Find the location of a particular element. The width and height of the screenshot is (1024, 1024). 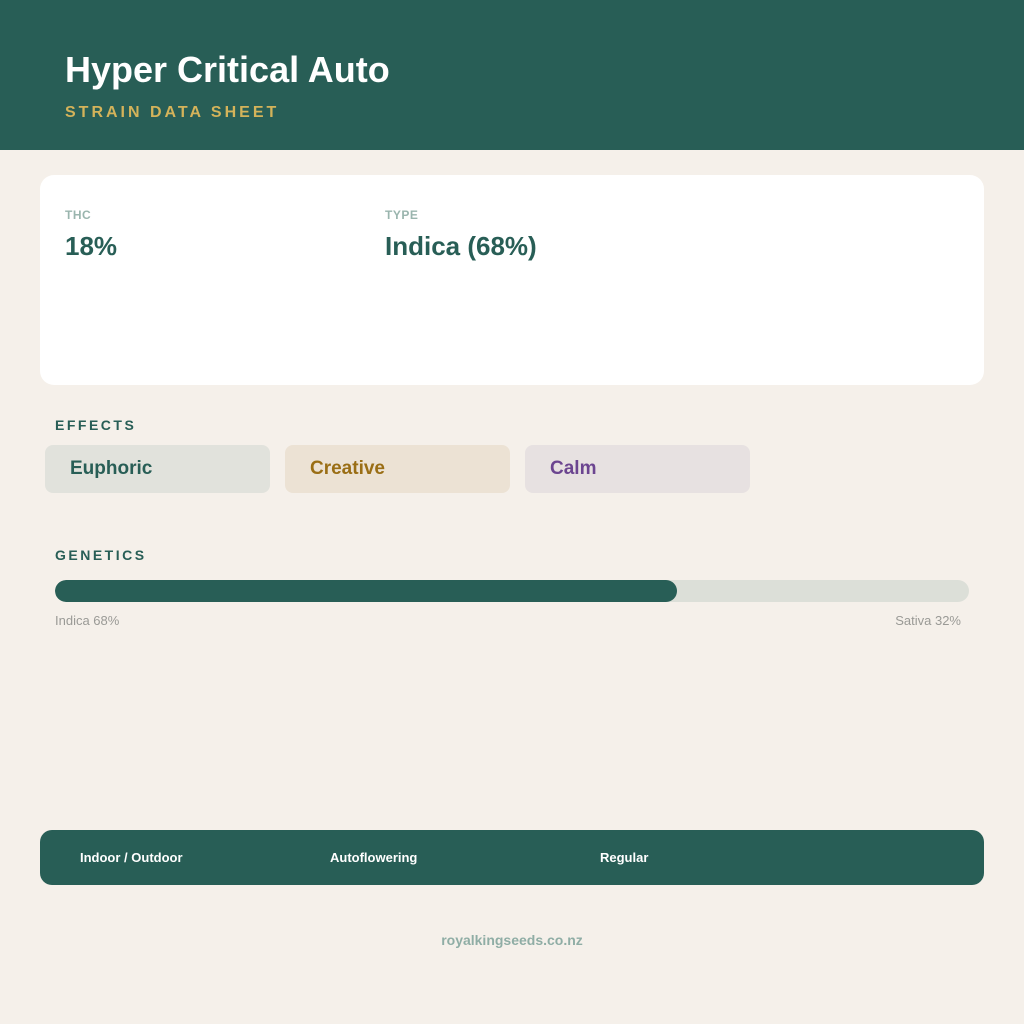

effect-chip-creative: Creative is located at coordinates (397, 469).